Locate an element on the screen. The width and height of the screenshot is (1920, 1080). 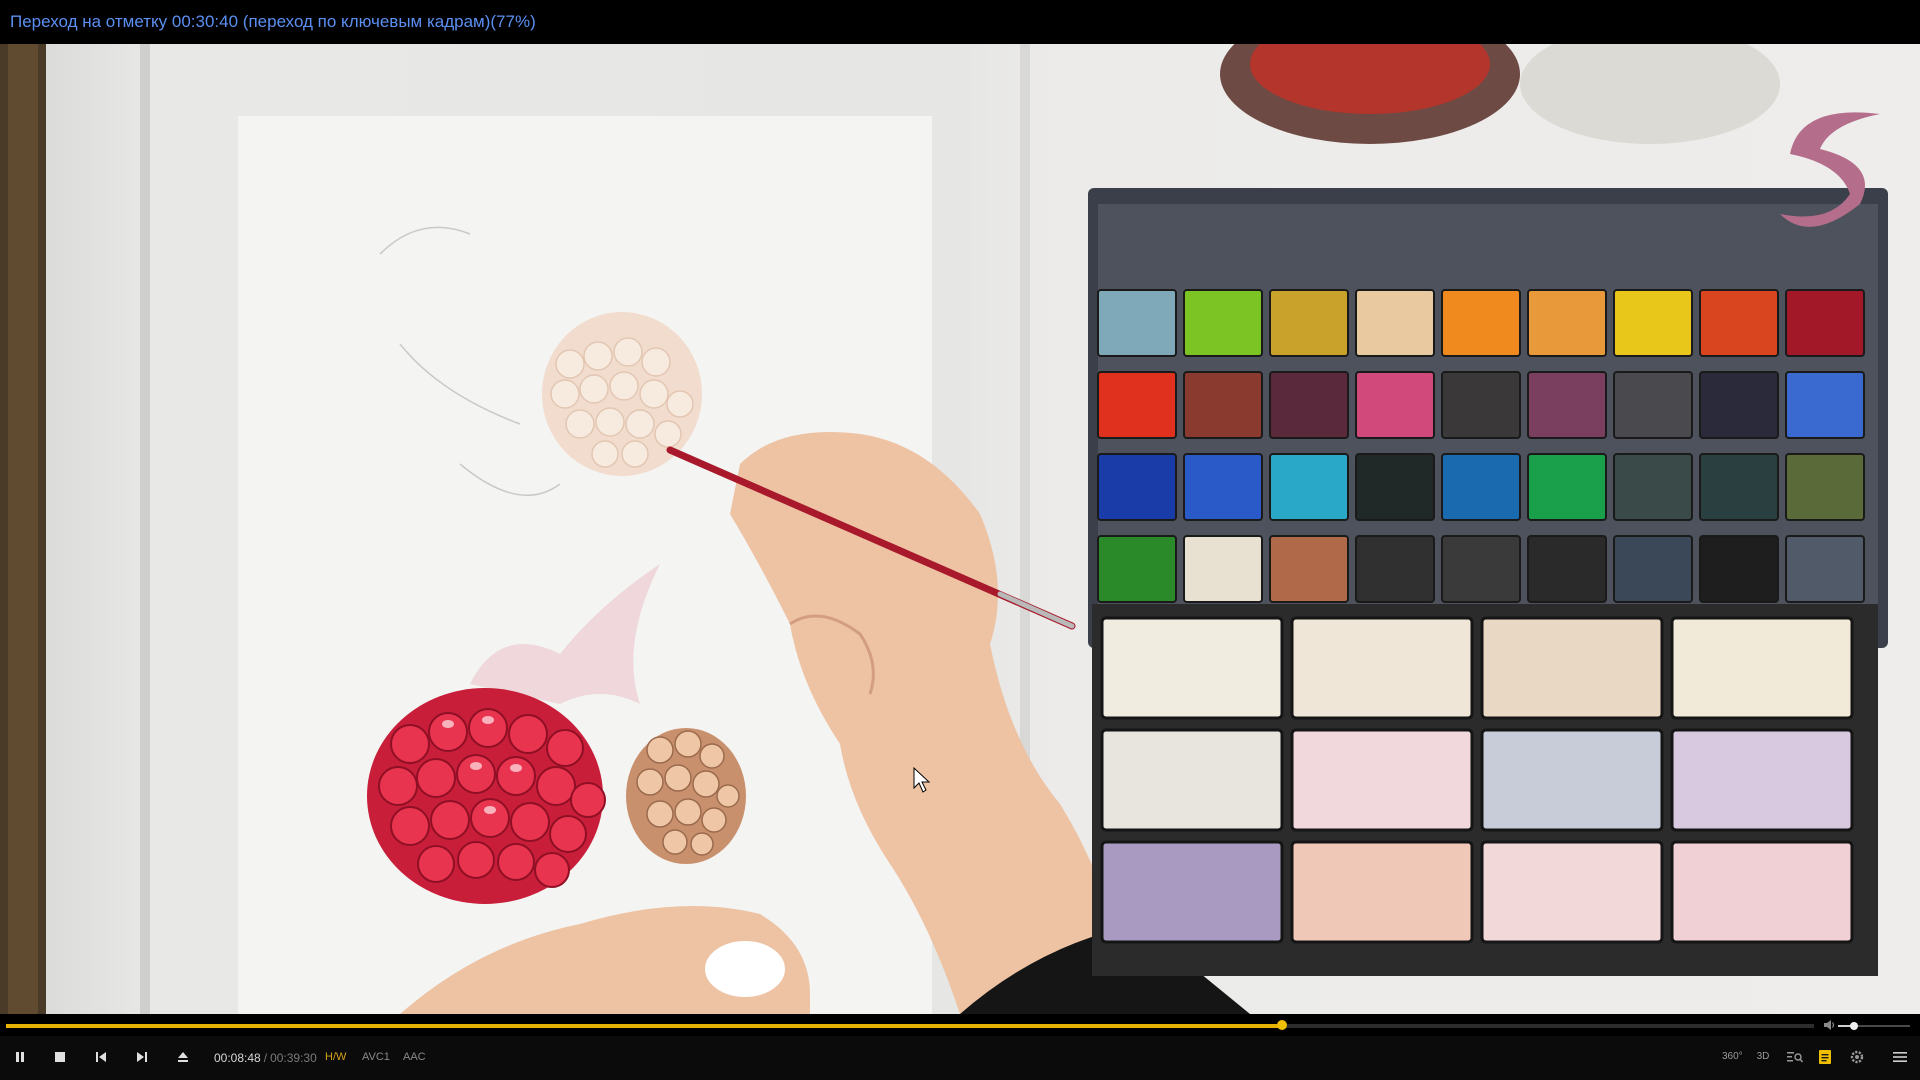
previous-button is located at coordinates (101, 1057).